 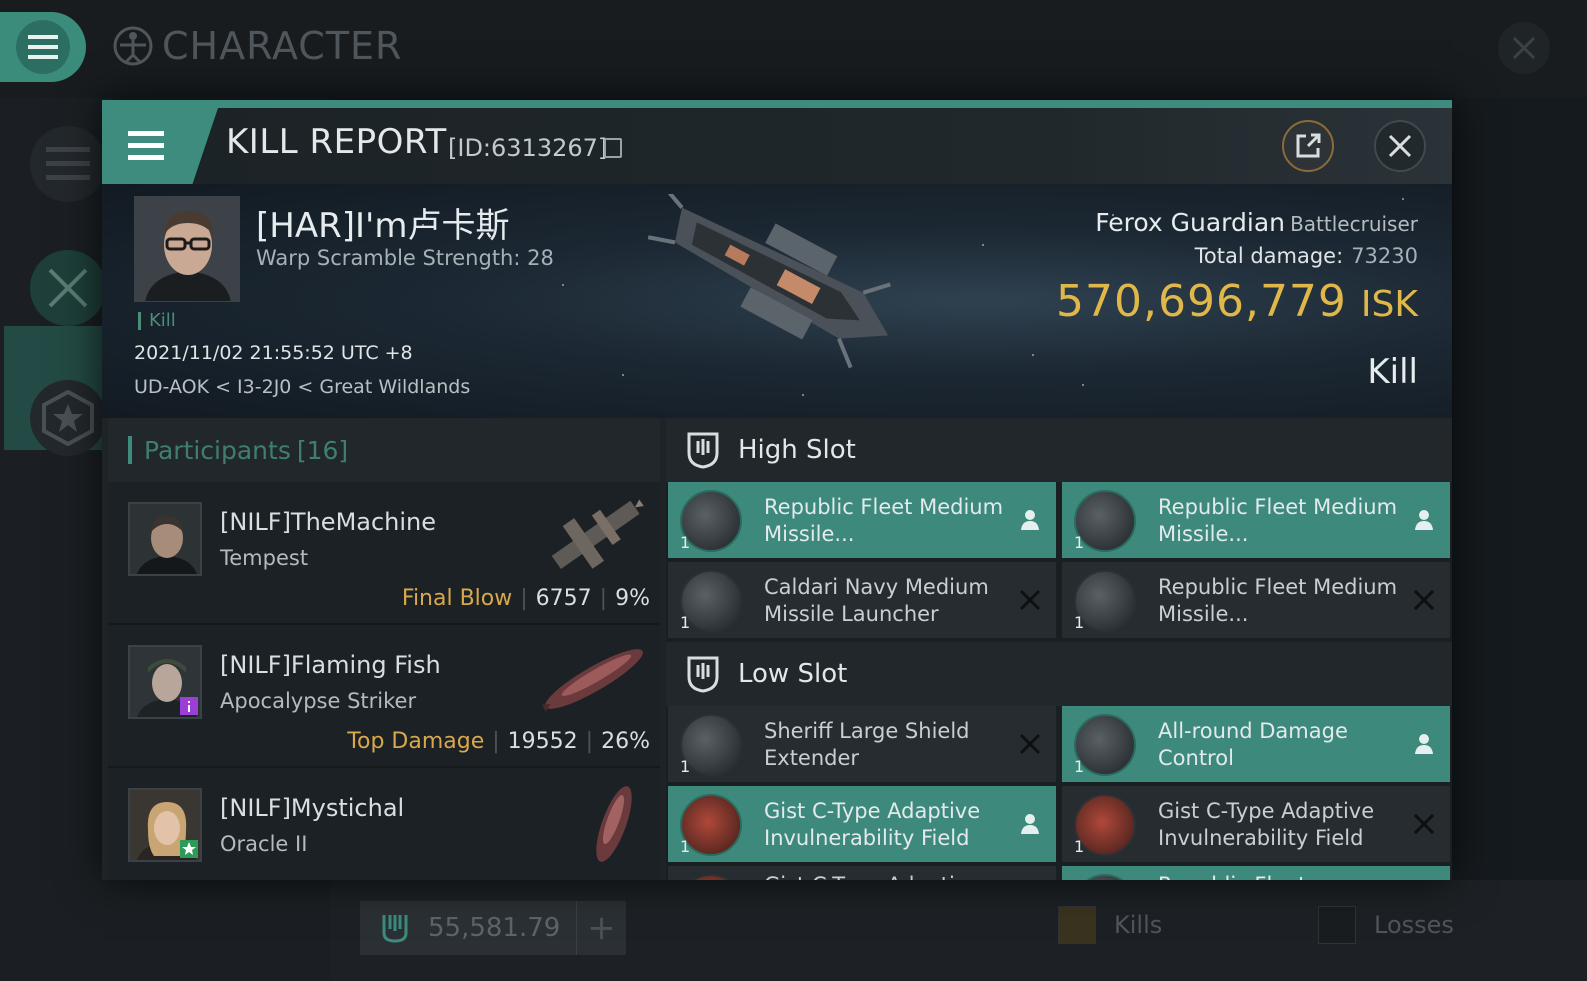 I want to click on crossed-swords-icon, so click(x=68, y=288).